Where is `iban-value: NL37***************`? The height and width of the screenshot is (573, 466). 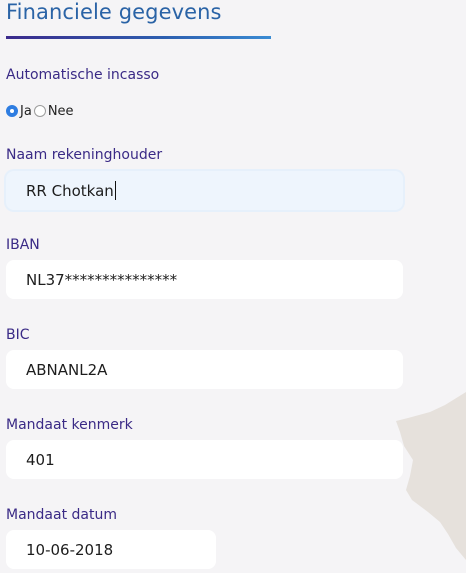
iban-value: NL37*************** is located at coordinates (102, 279).